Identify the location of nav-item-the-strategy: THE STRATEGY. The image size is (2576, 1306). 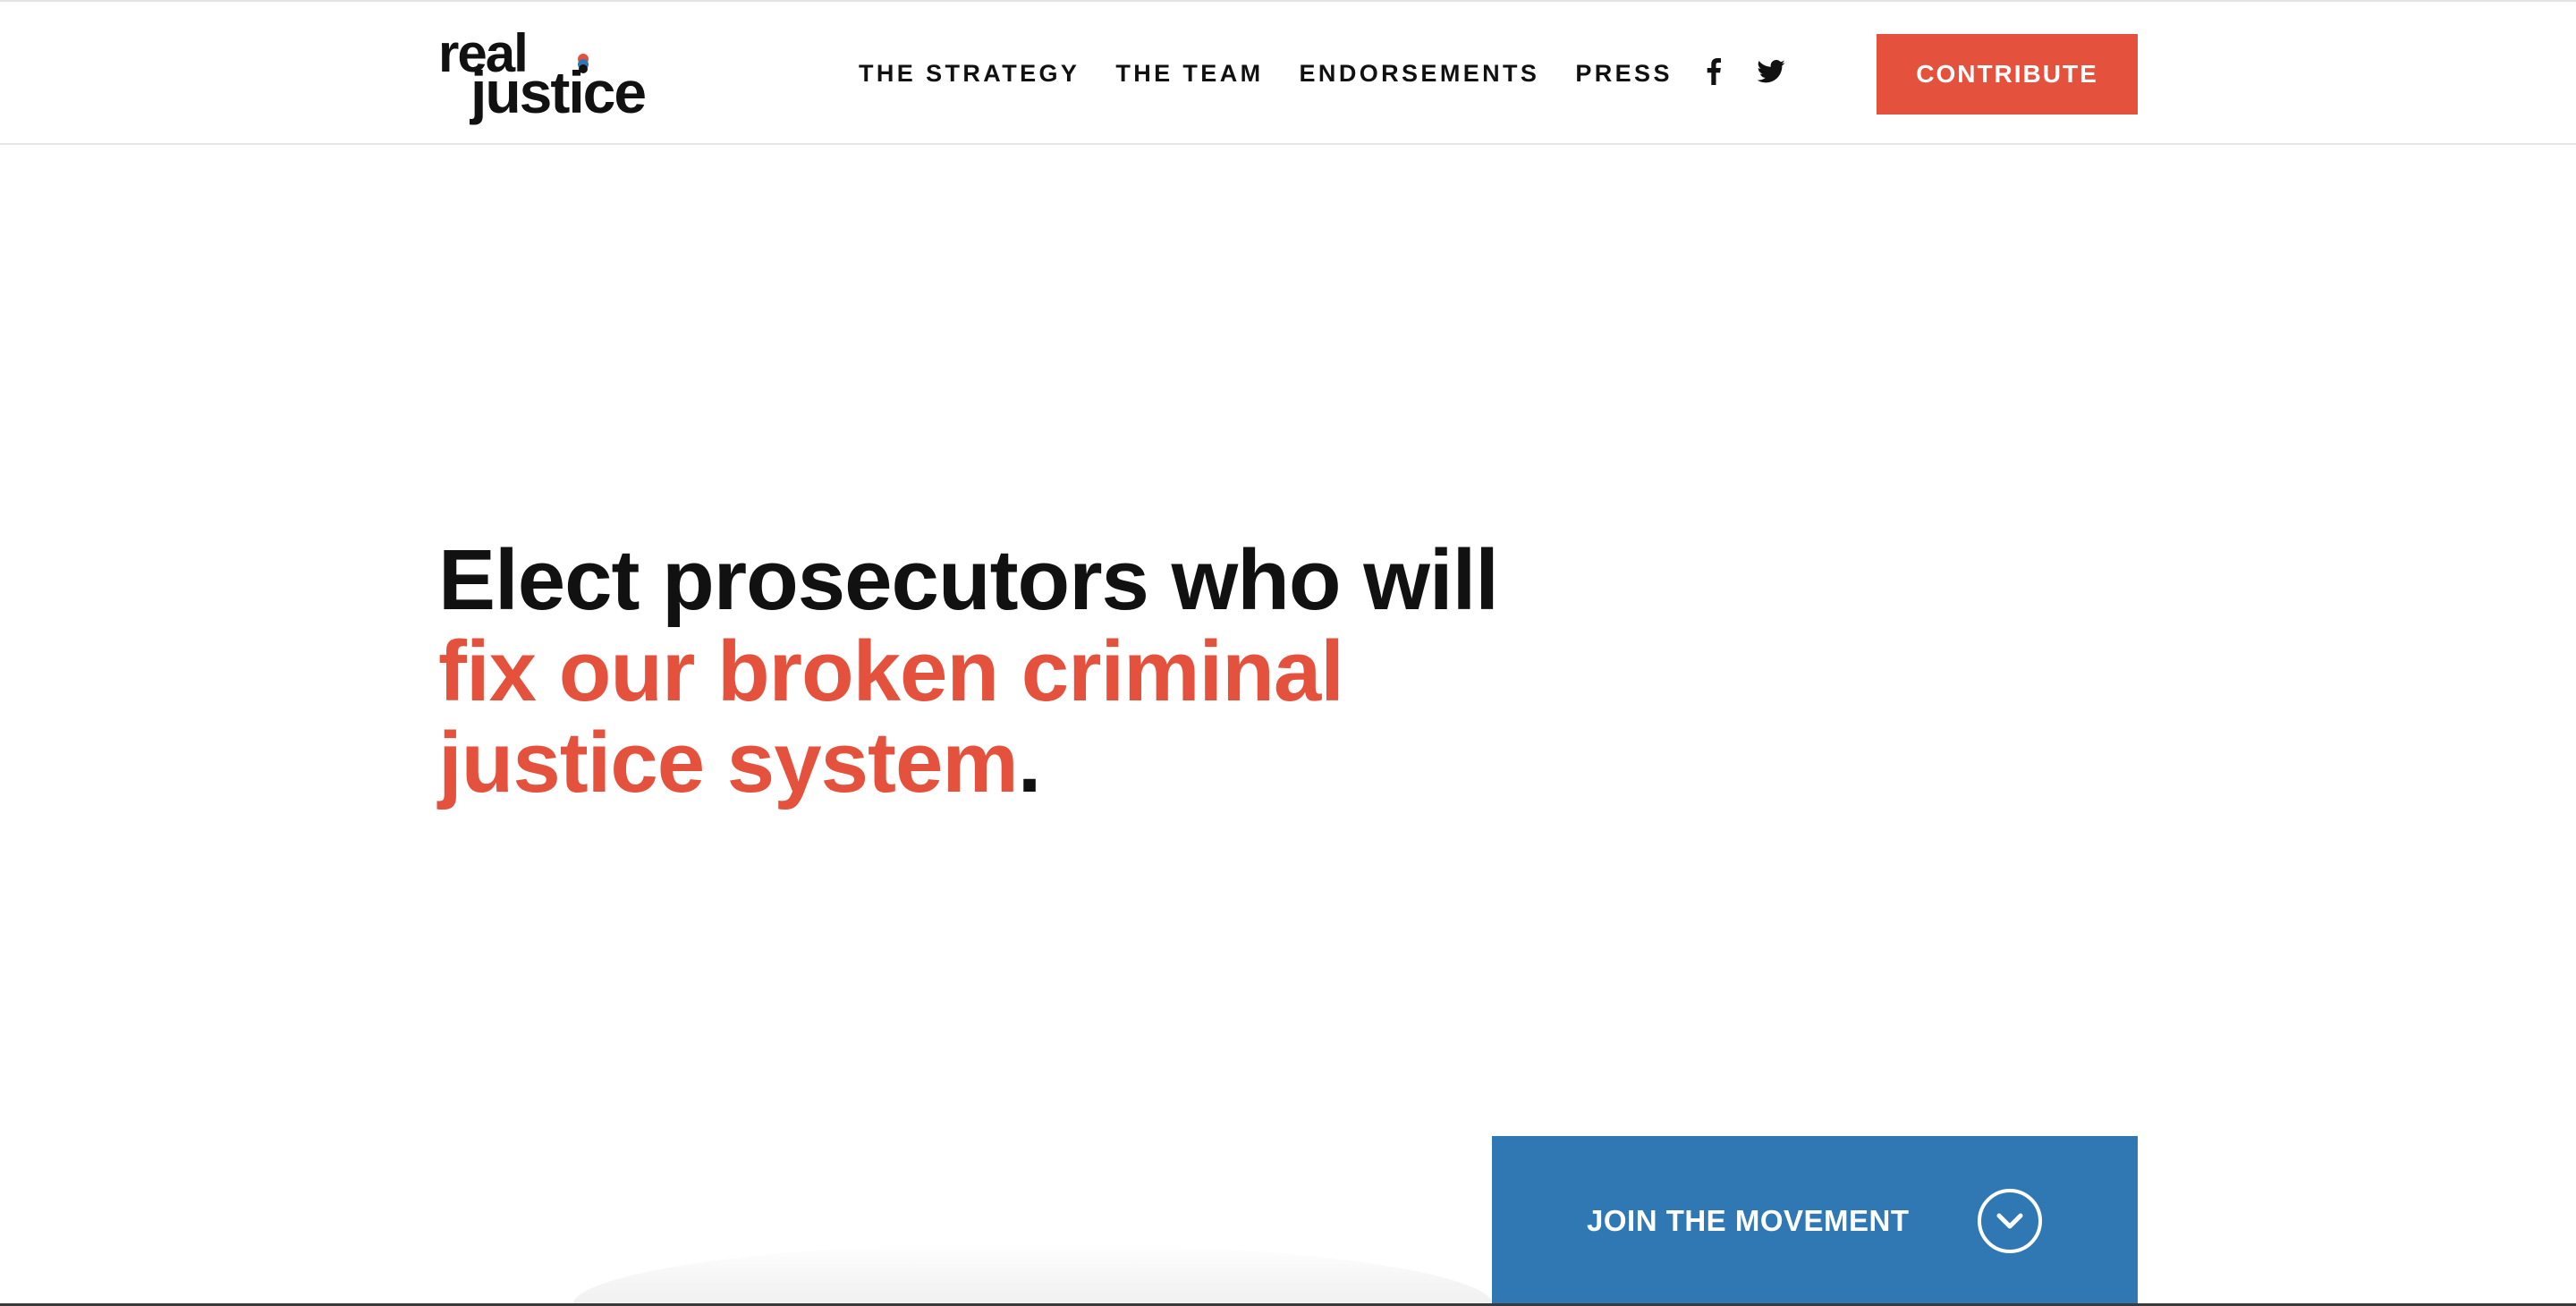
(969, 74).